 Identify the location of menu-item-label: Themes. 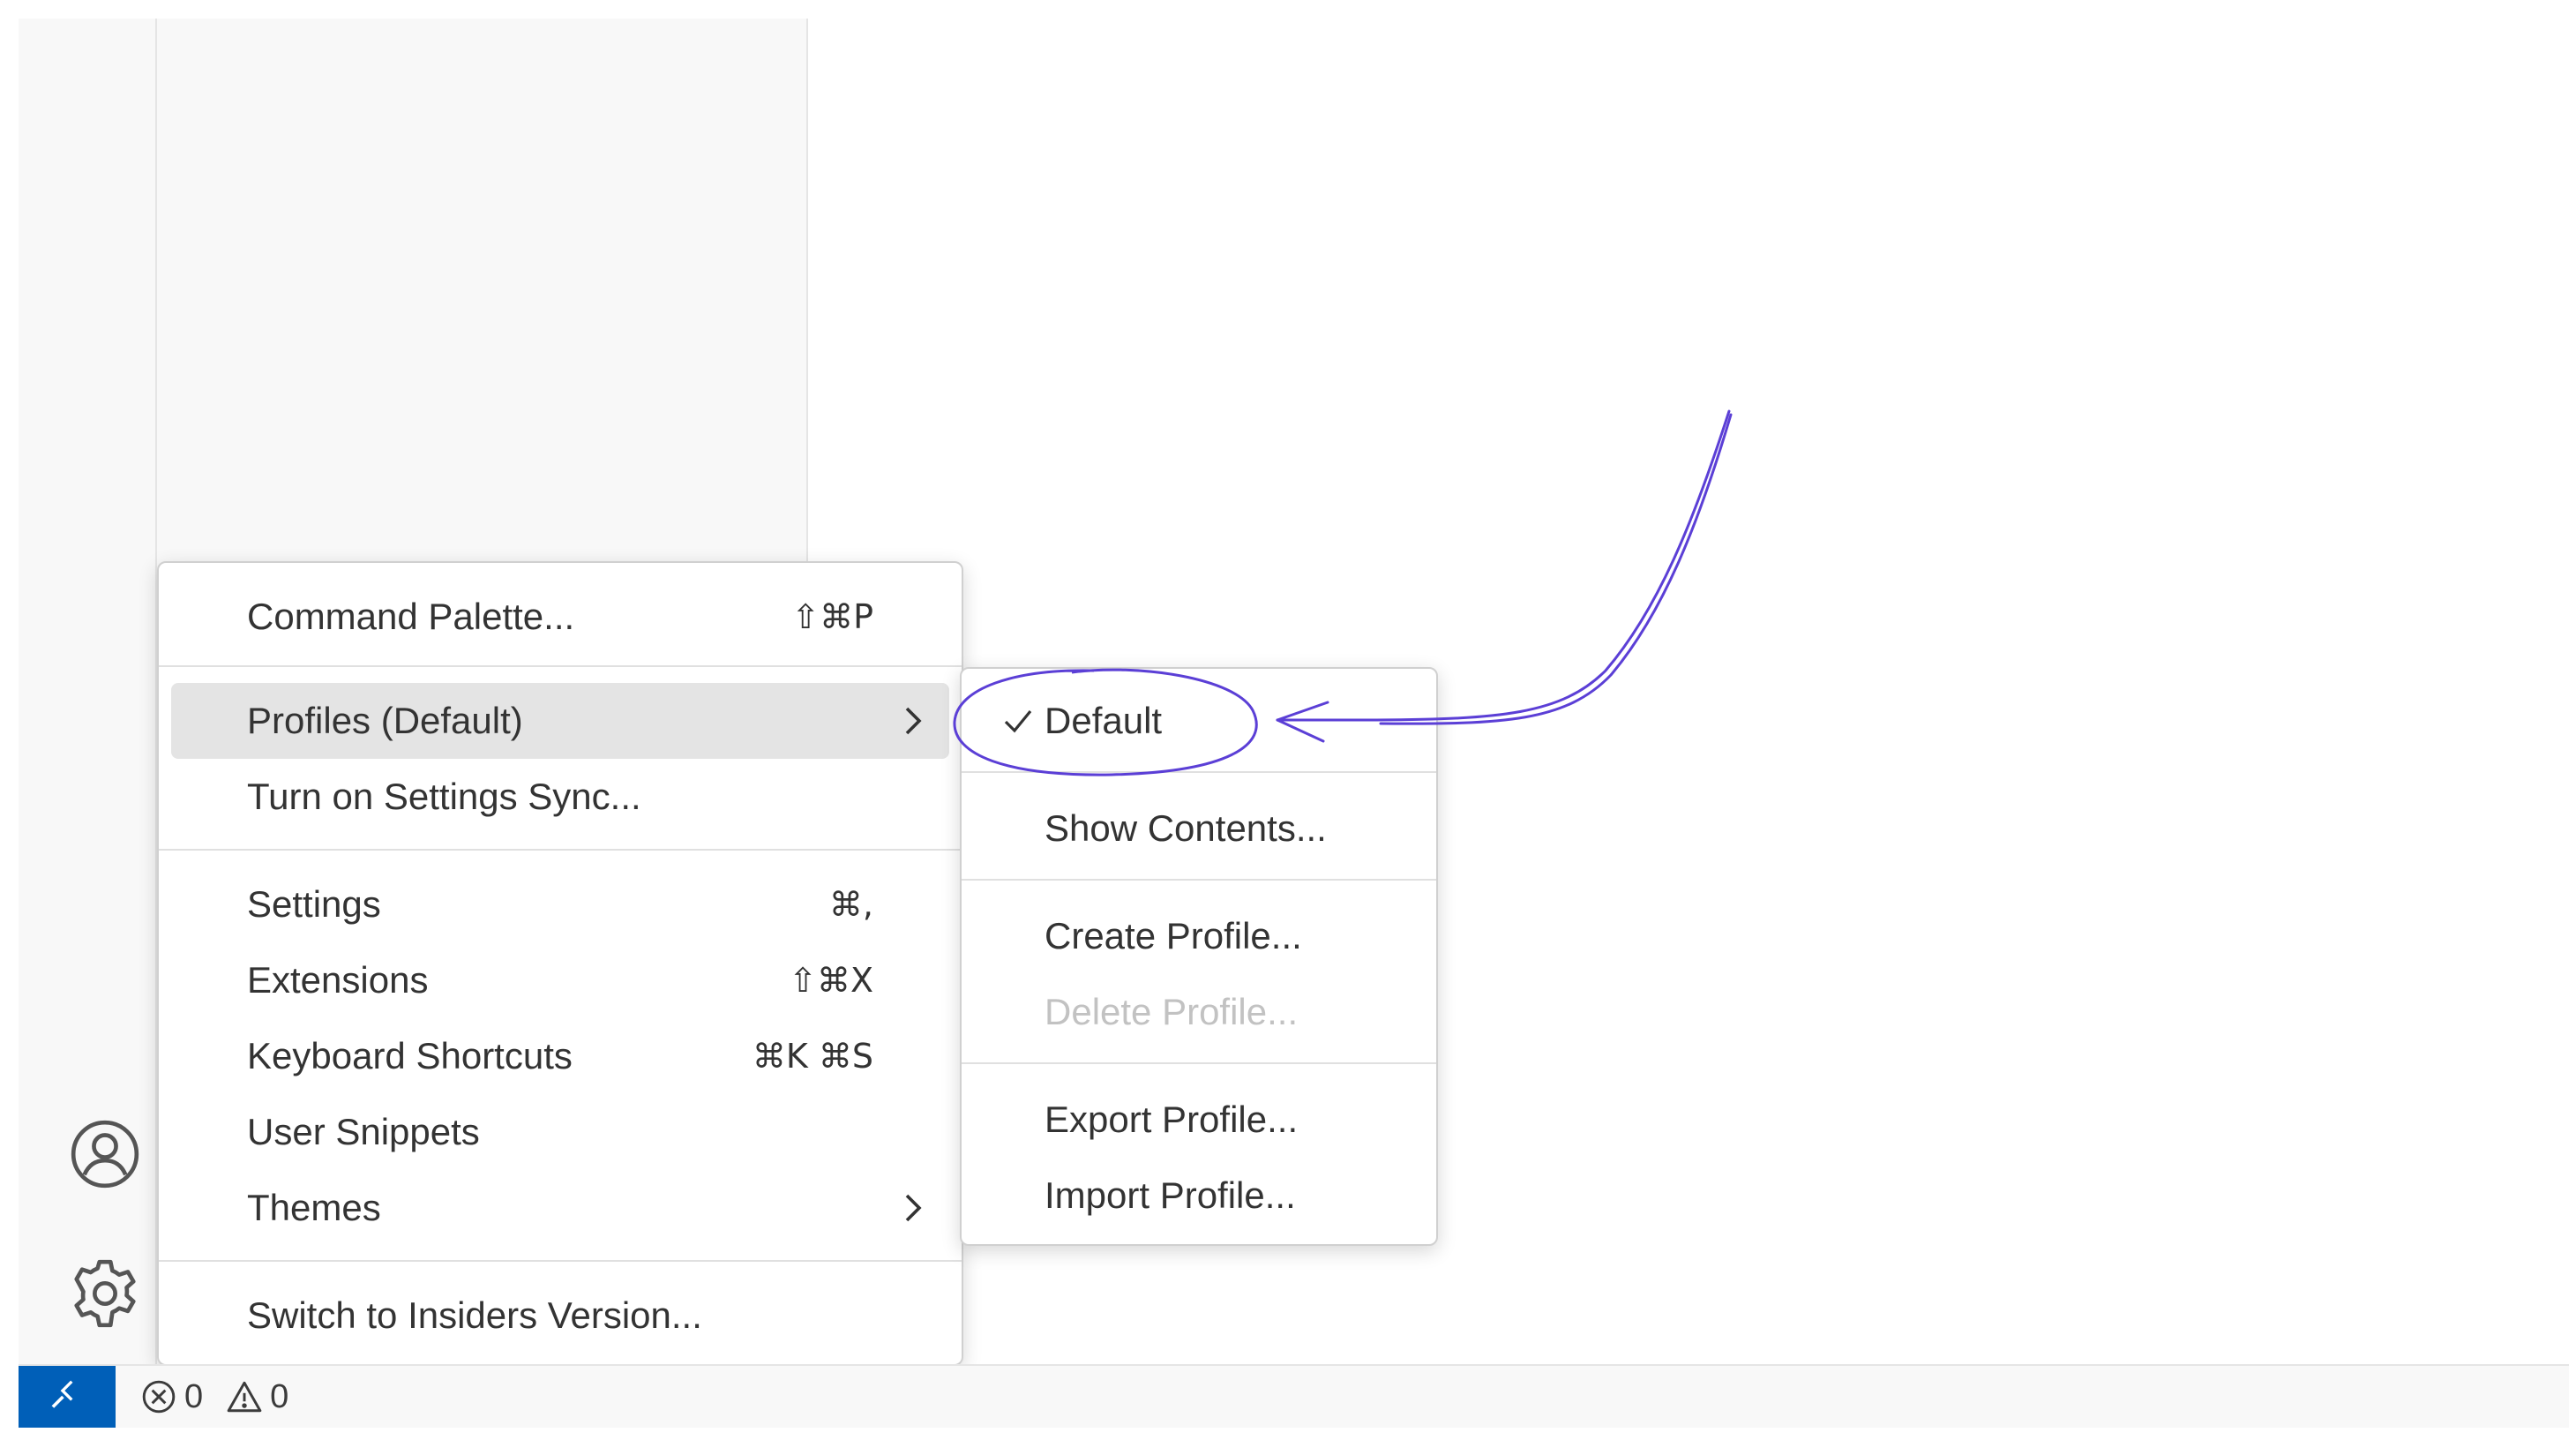
(314, 1207).